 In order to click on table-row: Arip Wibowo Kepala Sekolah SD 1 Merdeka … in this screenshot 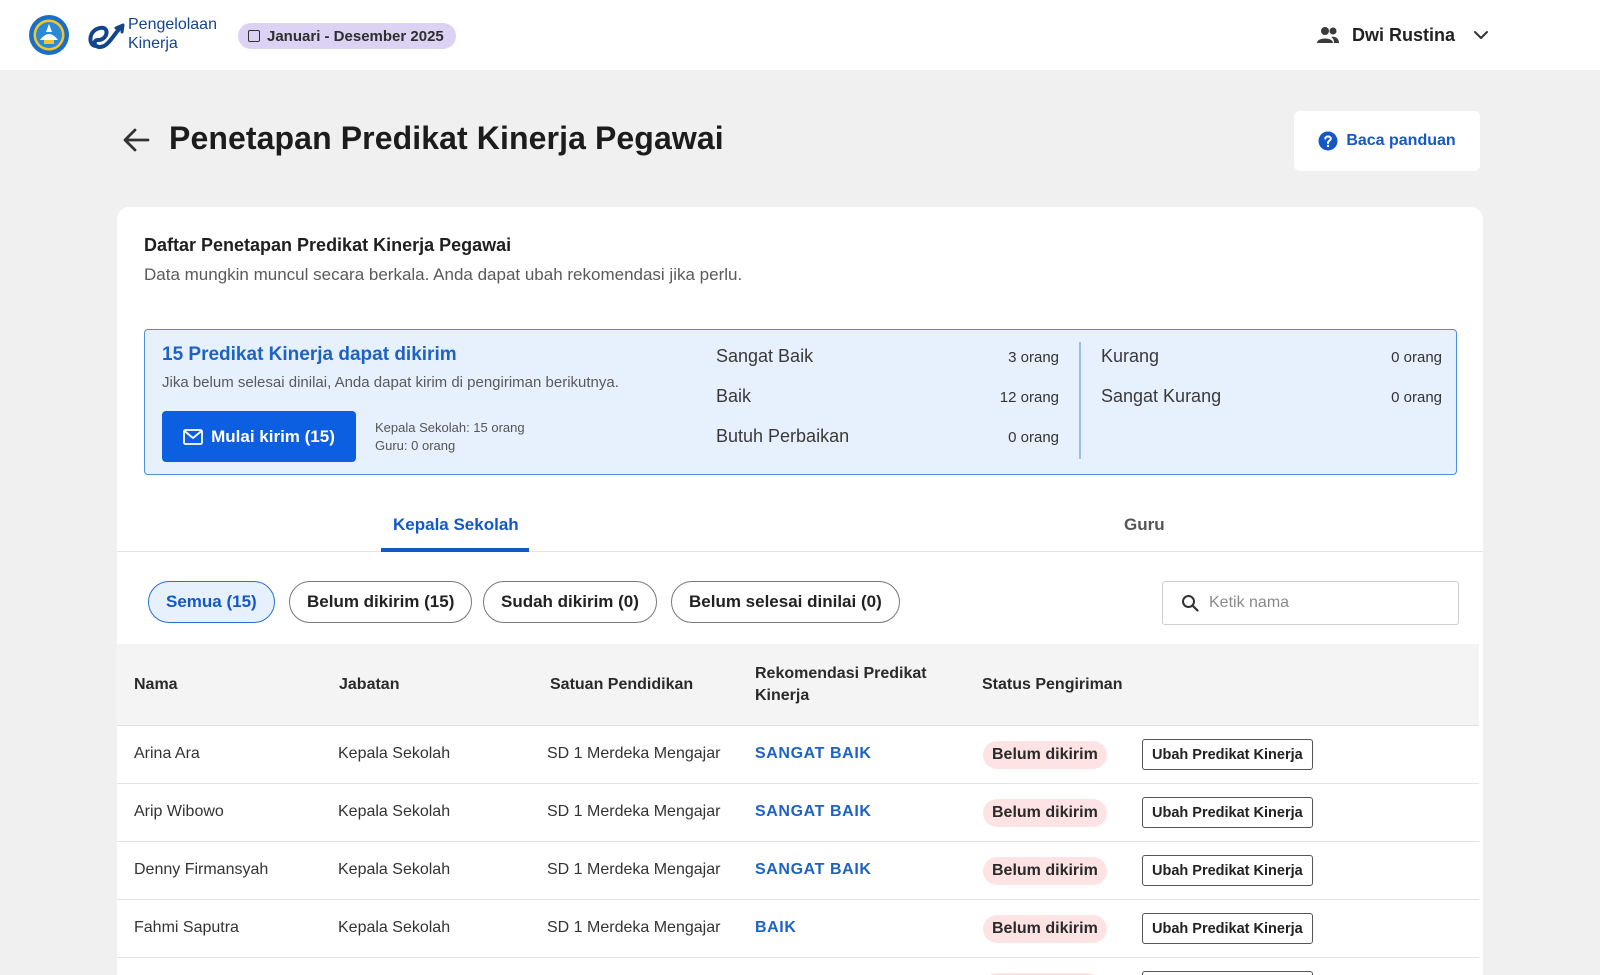, I will do `click(798, 813)`.